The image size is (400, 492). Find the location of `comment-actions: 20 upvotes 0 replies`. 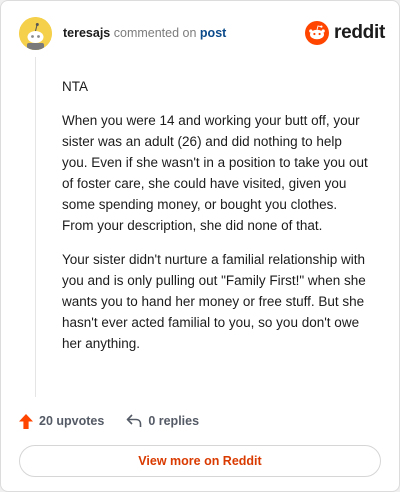

comment-actions: 20 upvotes 0 replies is located at coordinates (109, 421).